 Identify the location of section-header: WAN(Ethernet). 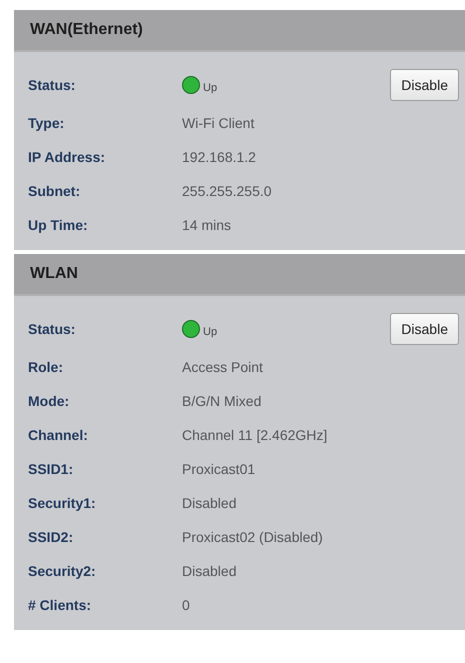
(239, 31).